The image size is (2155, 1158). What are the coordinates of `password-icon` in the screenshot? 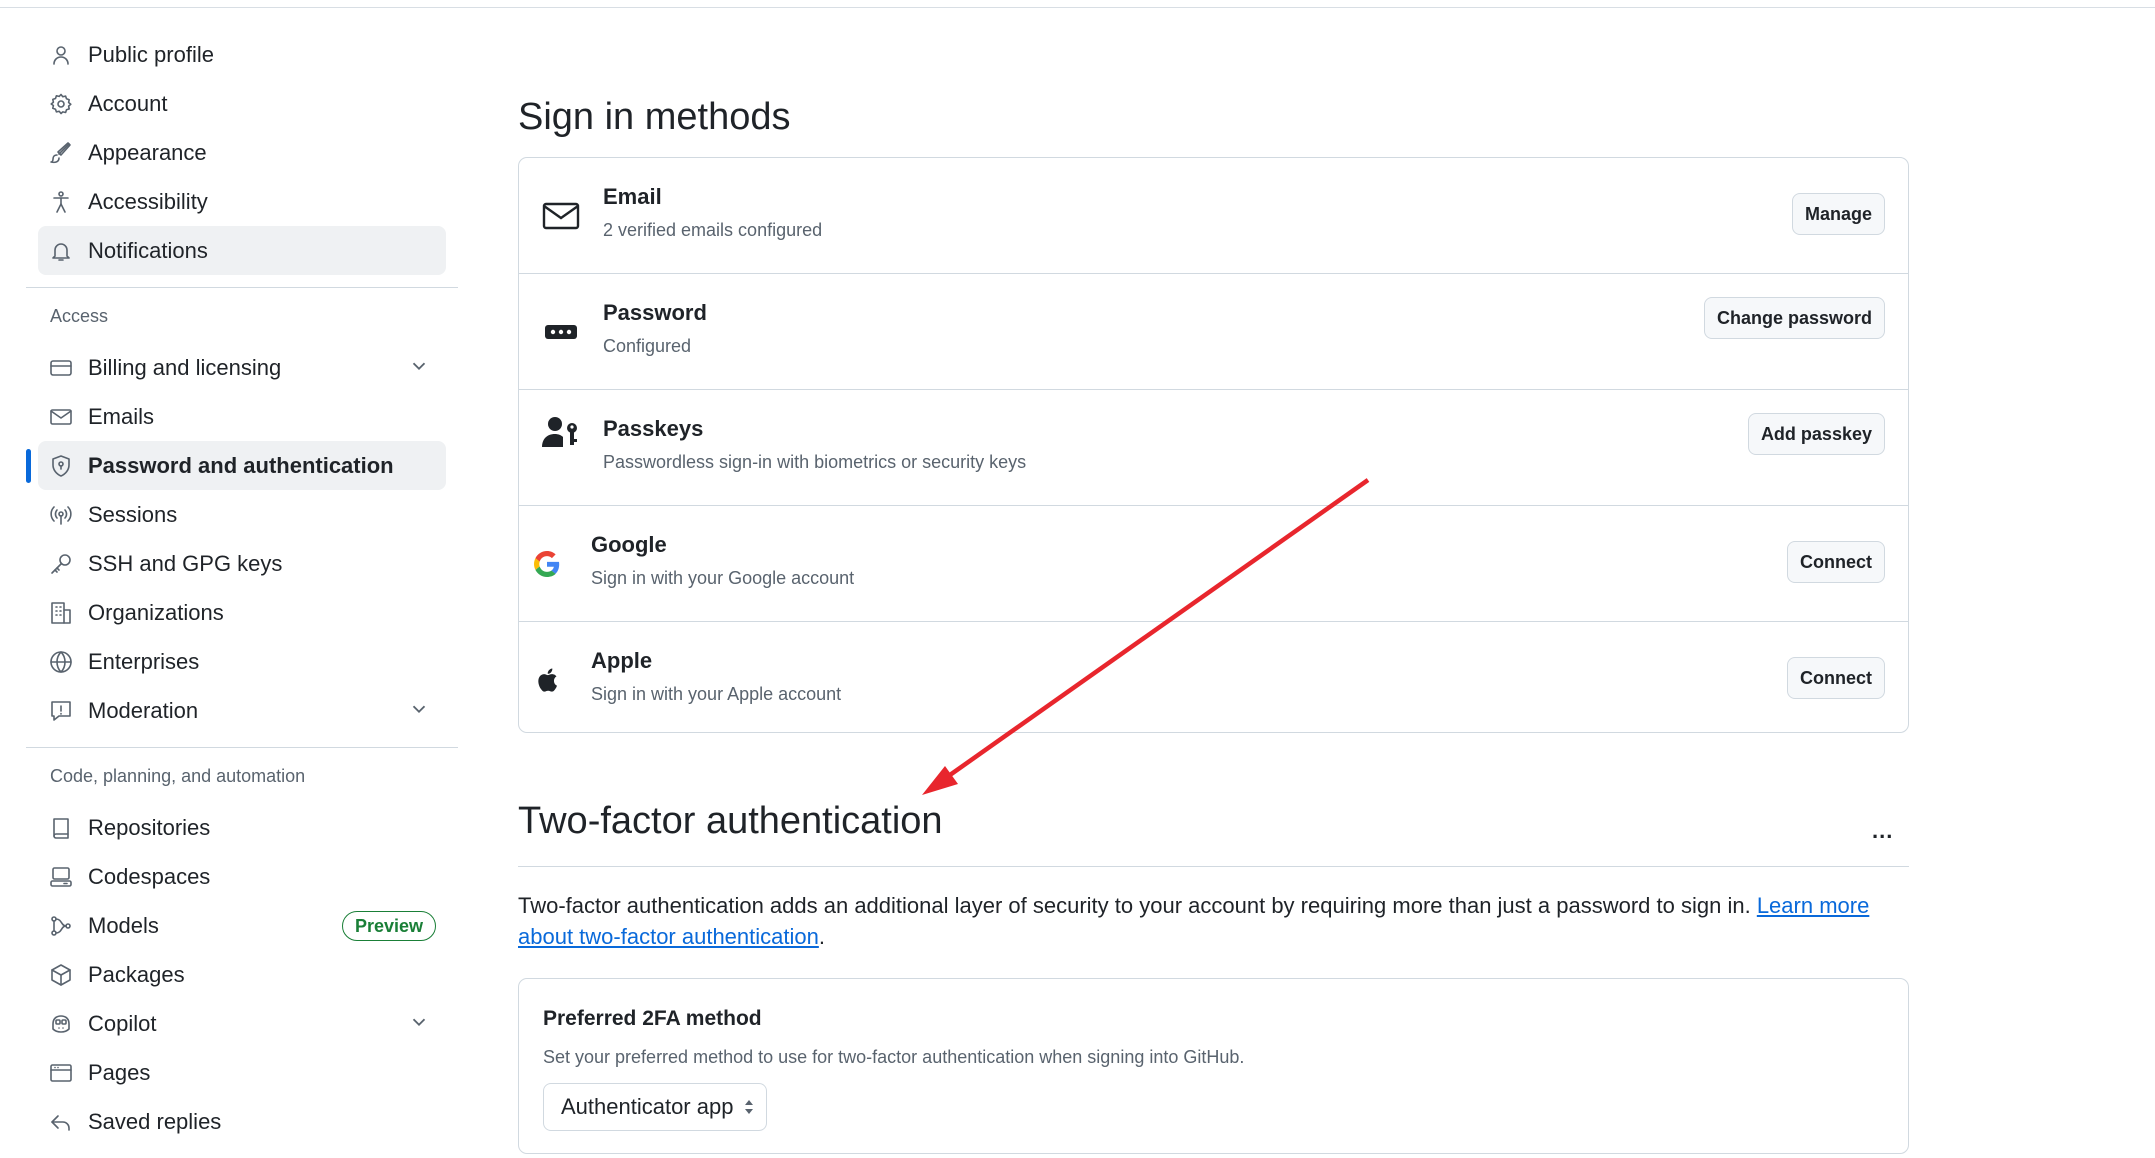 It's located at (561, 332).